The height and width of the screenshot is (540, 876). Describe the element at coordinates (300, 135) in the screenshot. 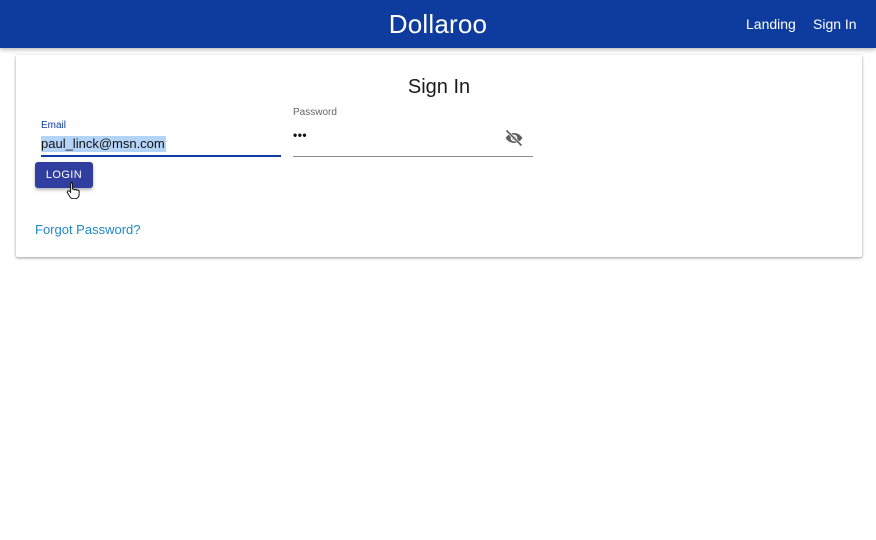

I see `password-input: •••` at that location.